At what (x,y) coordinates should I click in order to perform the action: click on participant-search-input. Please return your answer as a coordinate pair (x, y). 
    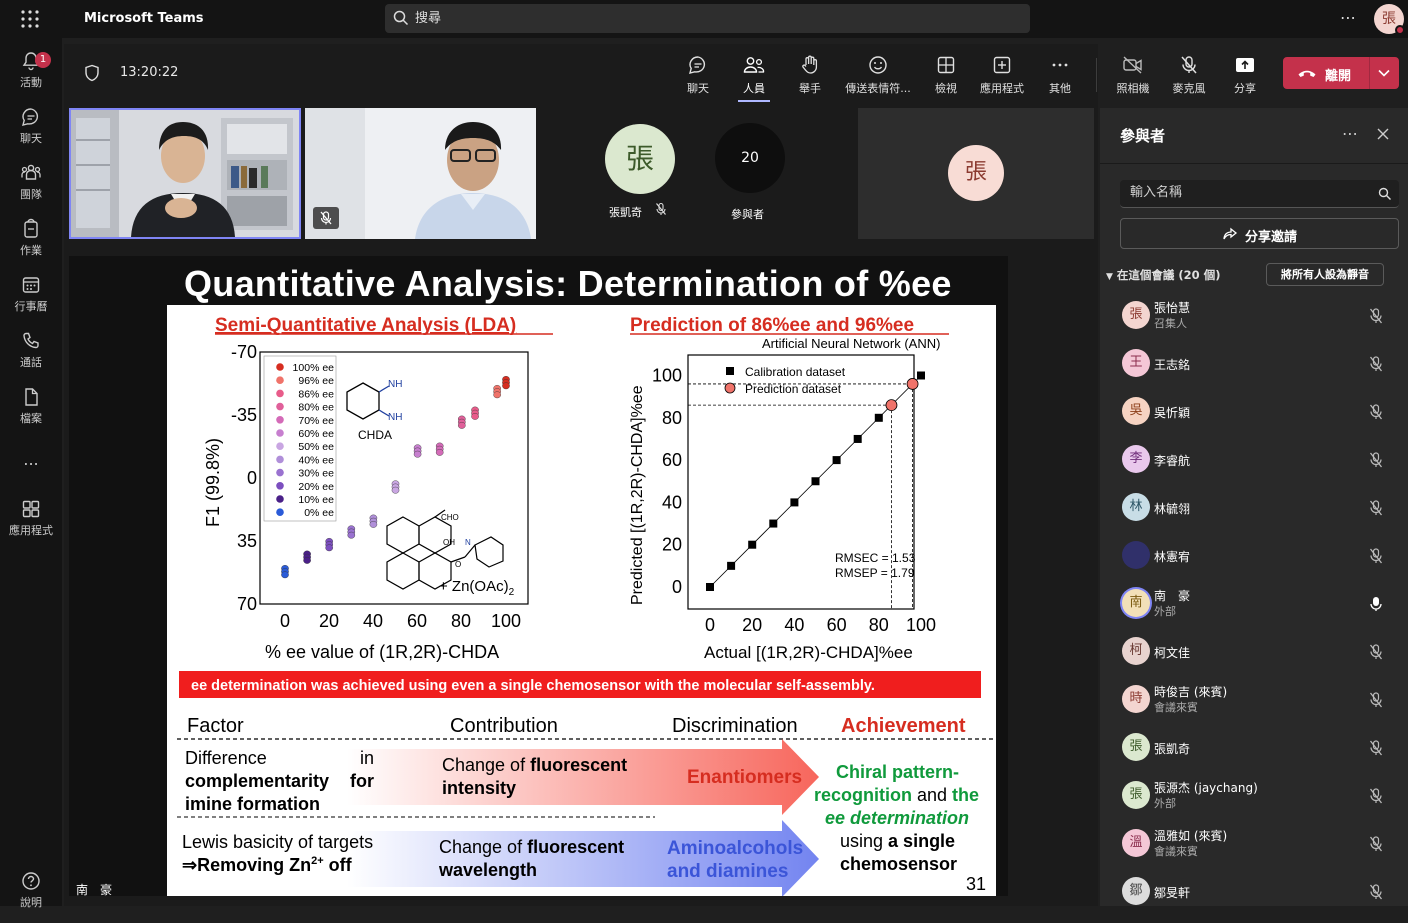
    Looking at the image, I should click on (1250, 192).